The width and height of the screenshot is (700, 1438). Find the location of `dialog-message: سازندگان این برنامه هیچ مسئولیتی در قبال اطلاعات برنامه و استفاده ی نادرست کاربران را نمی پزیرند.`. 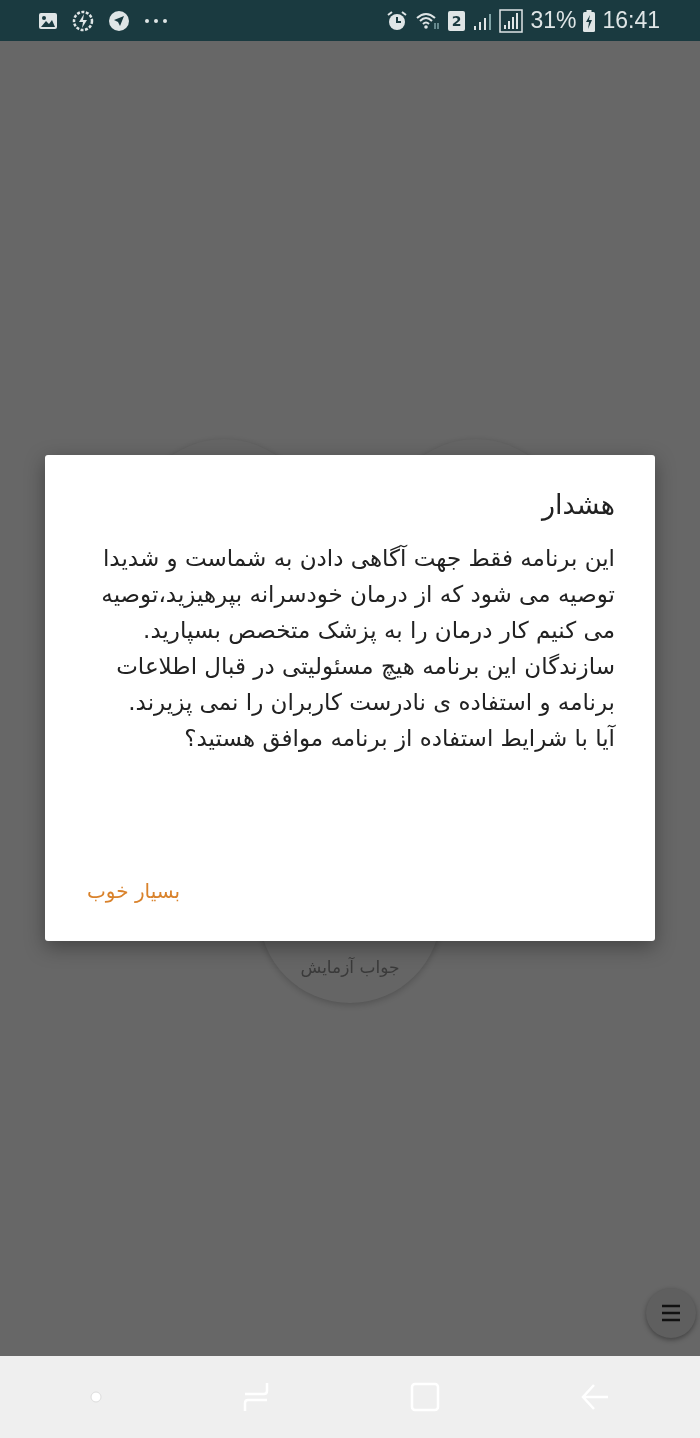

dialog-message: سازندگان این برنامه هیچ مسئولیتی در قبال اطلاعات برنامه و استفاده ی نادرست کاربران را نمی پزیرند. is located at coordinates (365, 685).